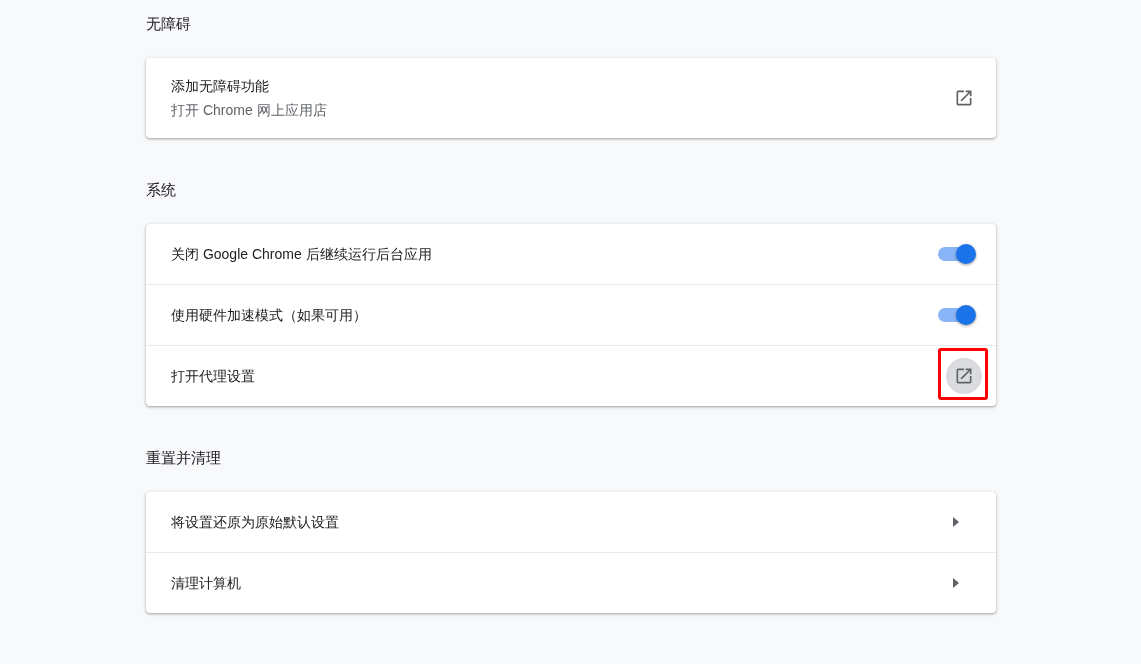 Image resolution: width=1141 pixels, height=664 pixels. Describe the element at coordinates (302, 254) in the screenshot. I see `setting-label: 关闭 Google Chrome 后继续运行后台应用` at that location.